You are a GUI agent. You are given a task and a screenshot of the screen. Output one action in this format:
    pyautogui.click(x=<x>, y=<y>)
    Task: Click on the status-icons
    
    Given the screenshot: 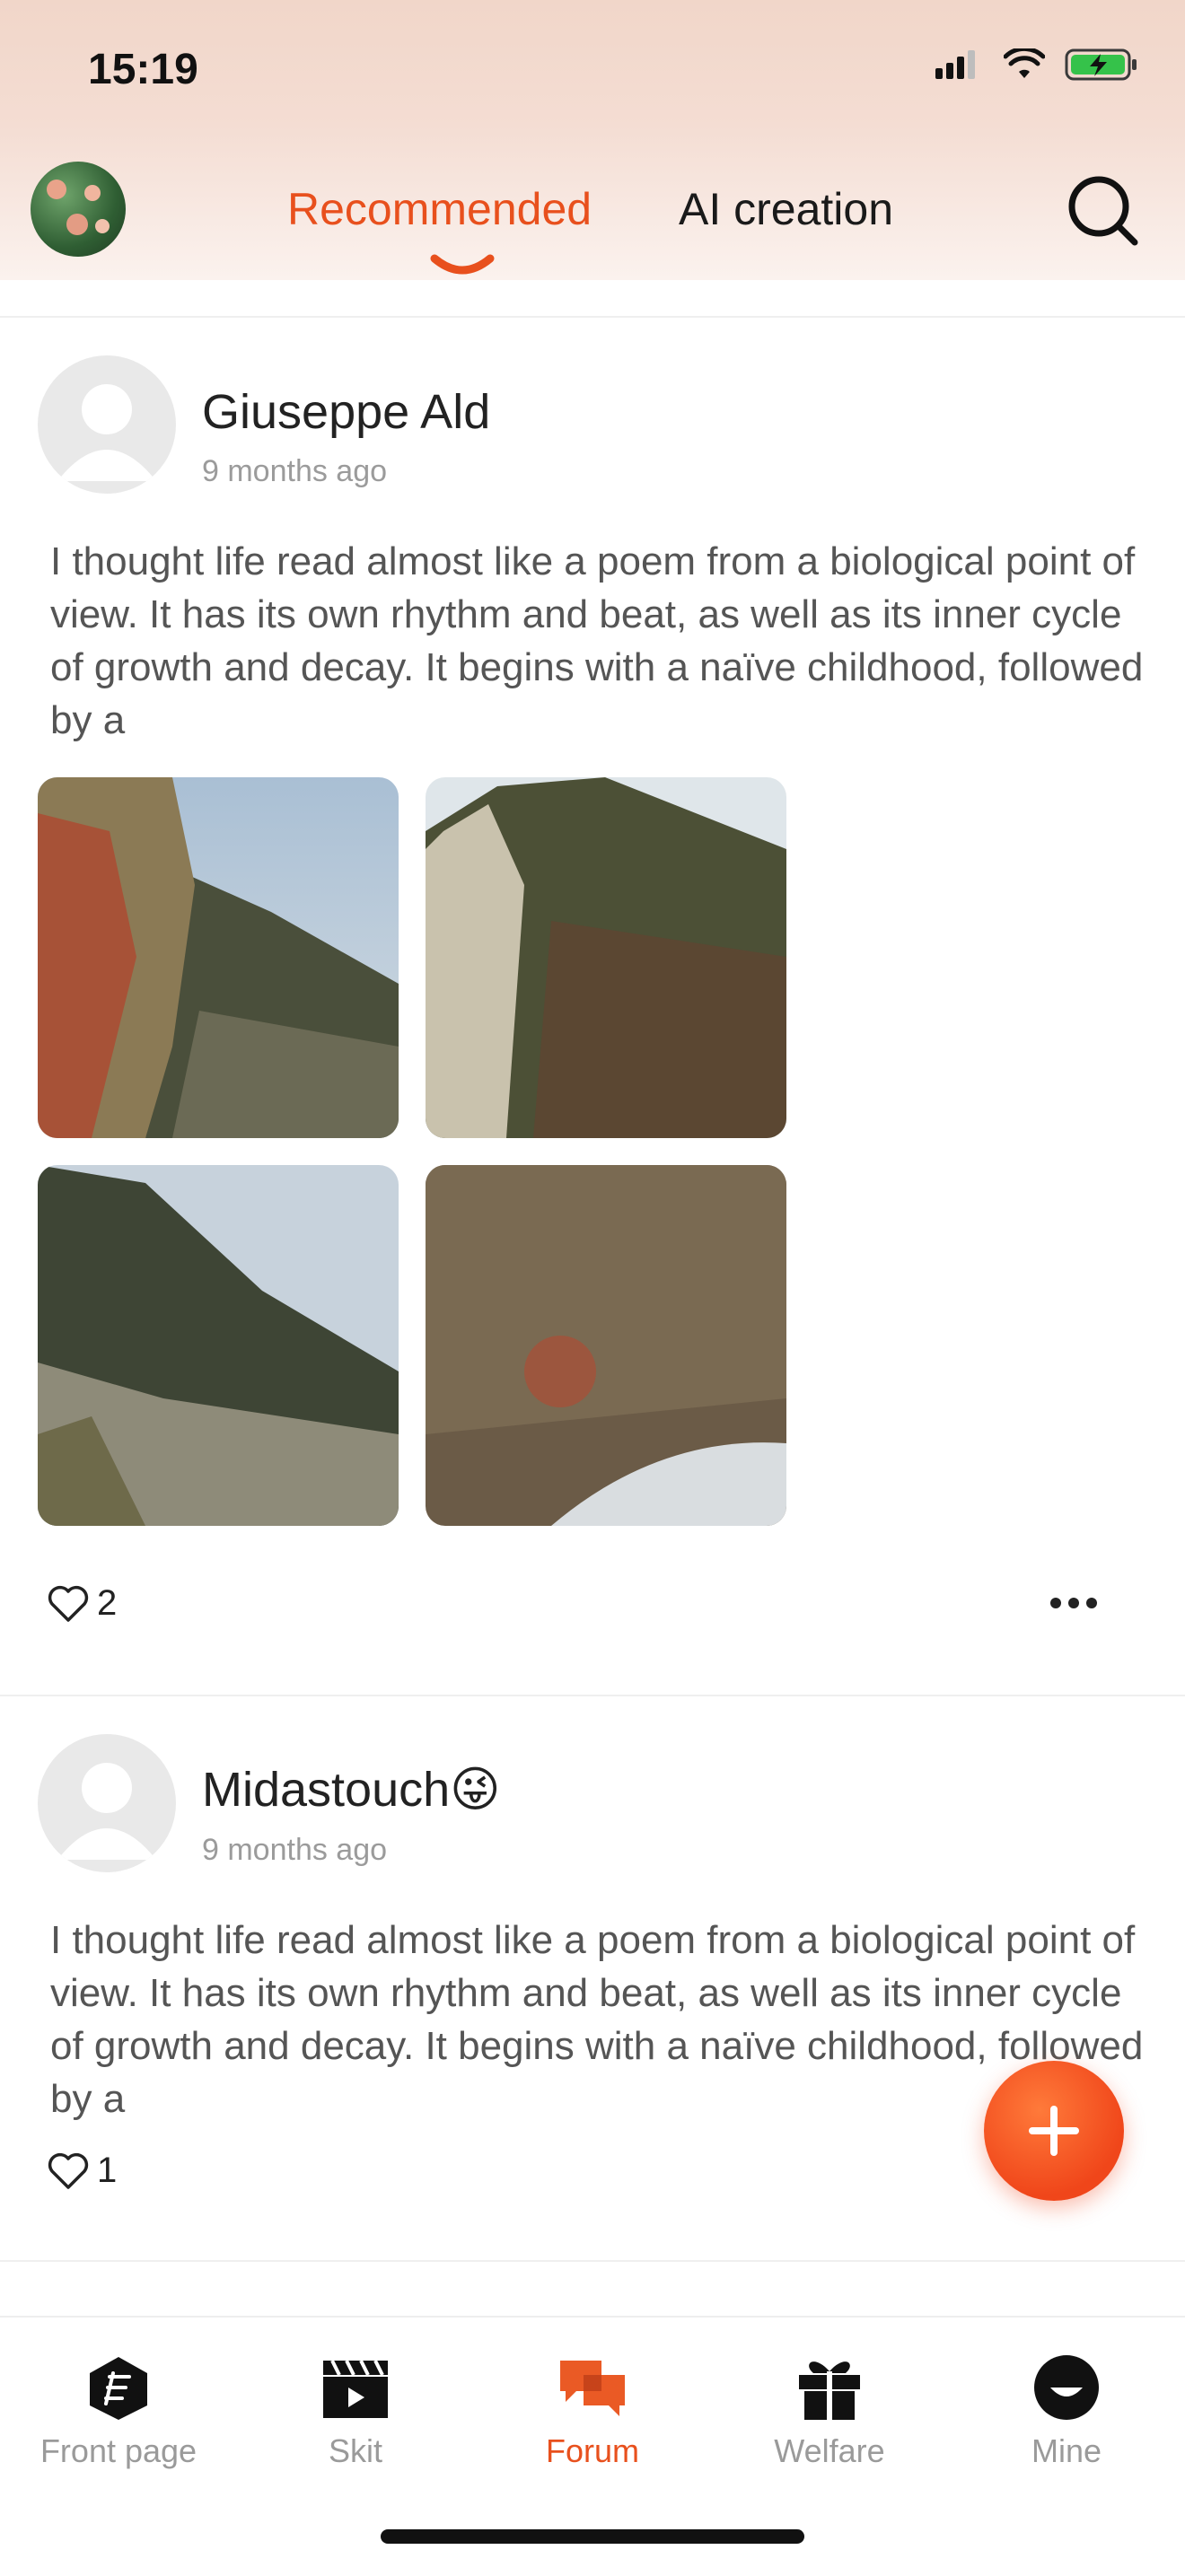 What is the action you would take?
    pyautogui.click(x=1036, y=65)
    